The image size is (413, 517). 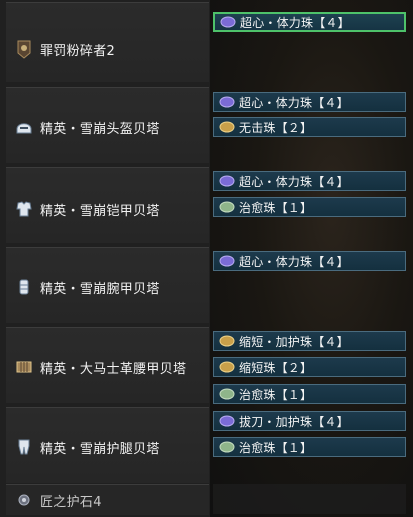 I want to click on charm-icon, so click(x=24, y=500).